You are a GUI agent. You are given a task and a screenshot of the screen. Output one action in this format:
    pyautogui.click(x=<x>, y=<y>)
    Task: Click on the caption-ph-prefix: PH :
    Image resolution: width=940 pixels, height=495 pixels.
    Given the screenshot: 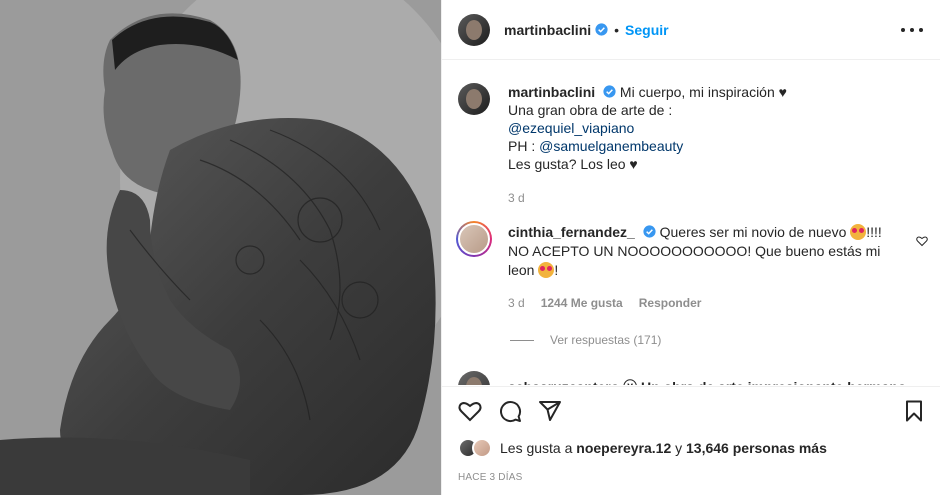 What is the action you would take?
    pyautogui.click(x=524, y=146)
    